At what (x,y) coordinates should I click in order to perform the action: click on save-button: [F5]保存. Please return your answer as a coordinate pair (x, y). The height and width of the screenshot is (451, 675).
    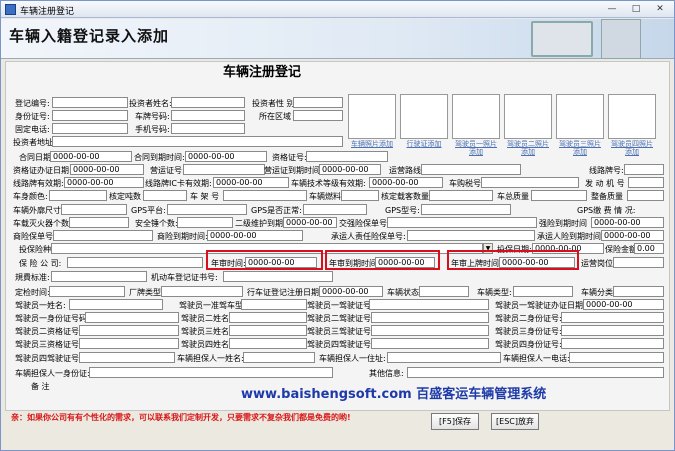
    Looking at the image, I should click on (455, 421).